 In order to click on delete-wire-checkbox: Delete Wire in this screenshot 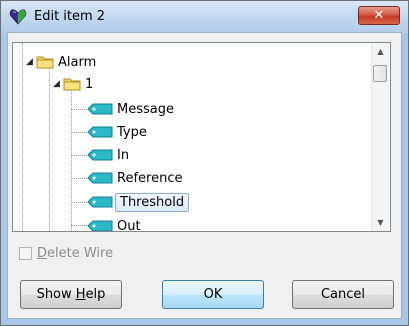, I will do `click(66, 253)`.